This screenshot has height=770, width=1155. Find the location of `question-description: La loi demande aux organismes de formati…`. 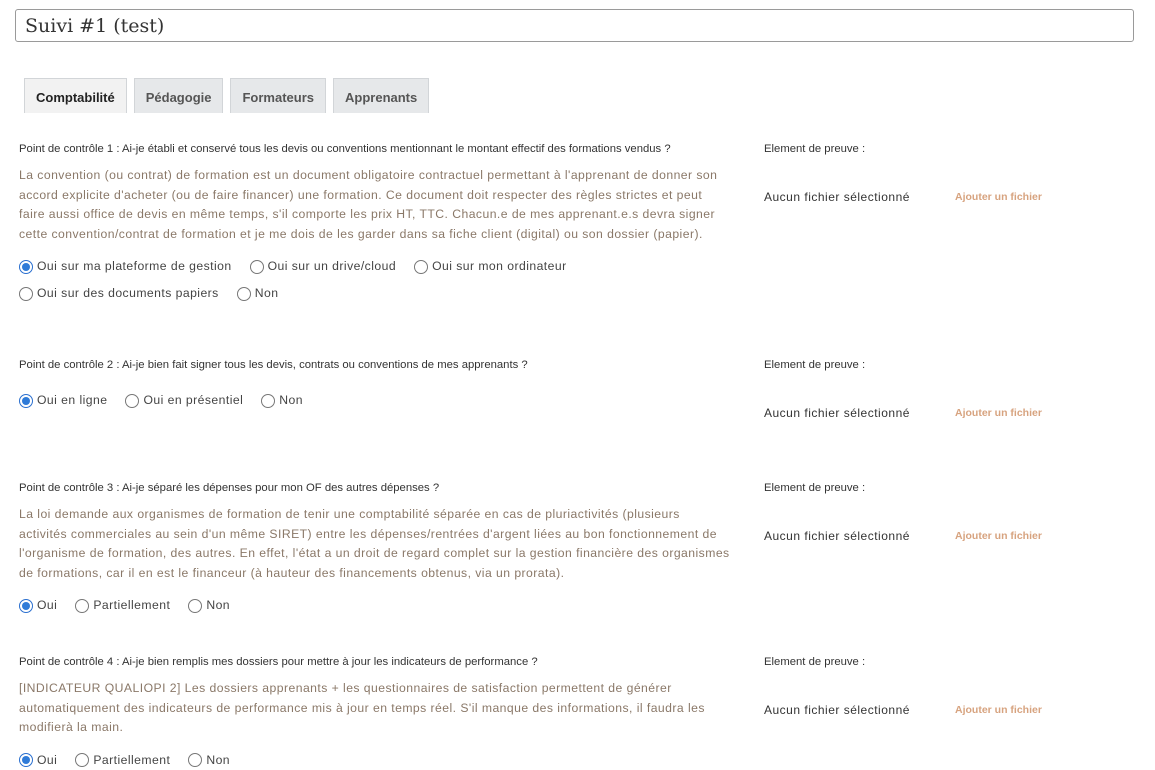

question-description: La loi demande aux organismes de formati… is located at coordinates (374, 543).